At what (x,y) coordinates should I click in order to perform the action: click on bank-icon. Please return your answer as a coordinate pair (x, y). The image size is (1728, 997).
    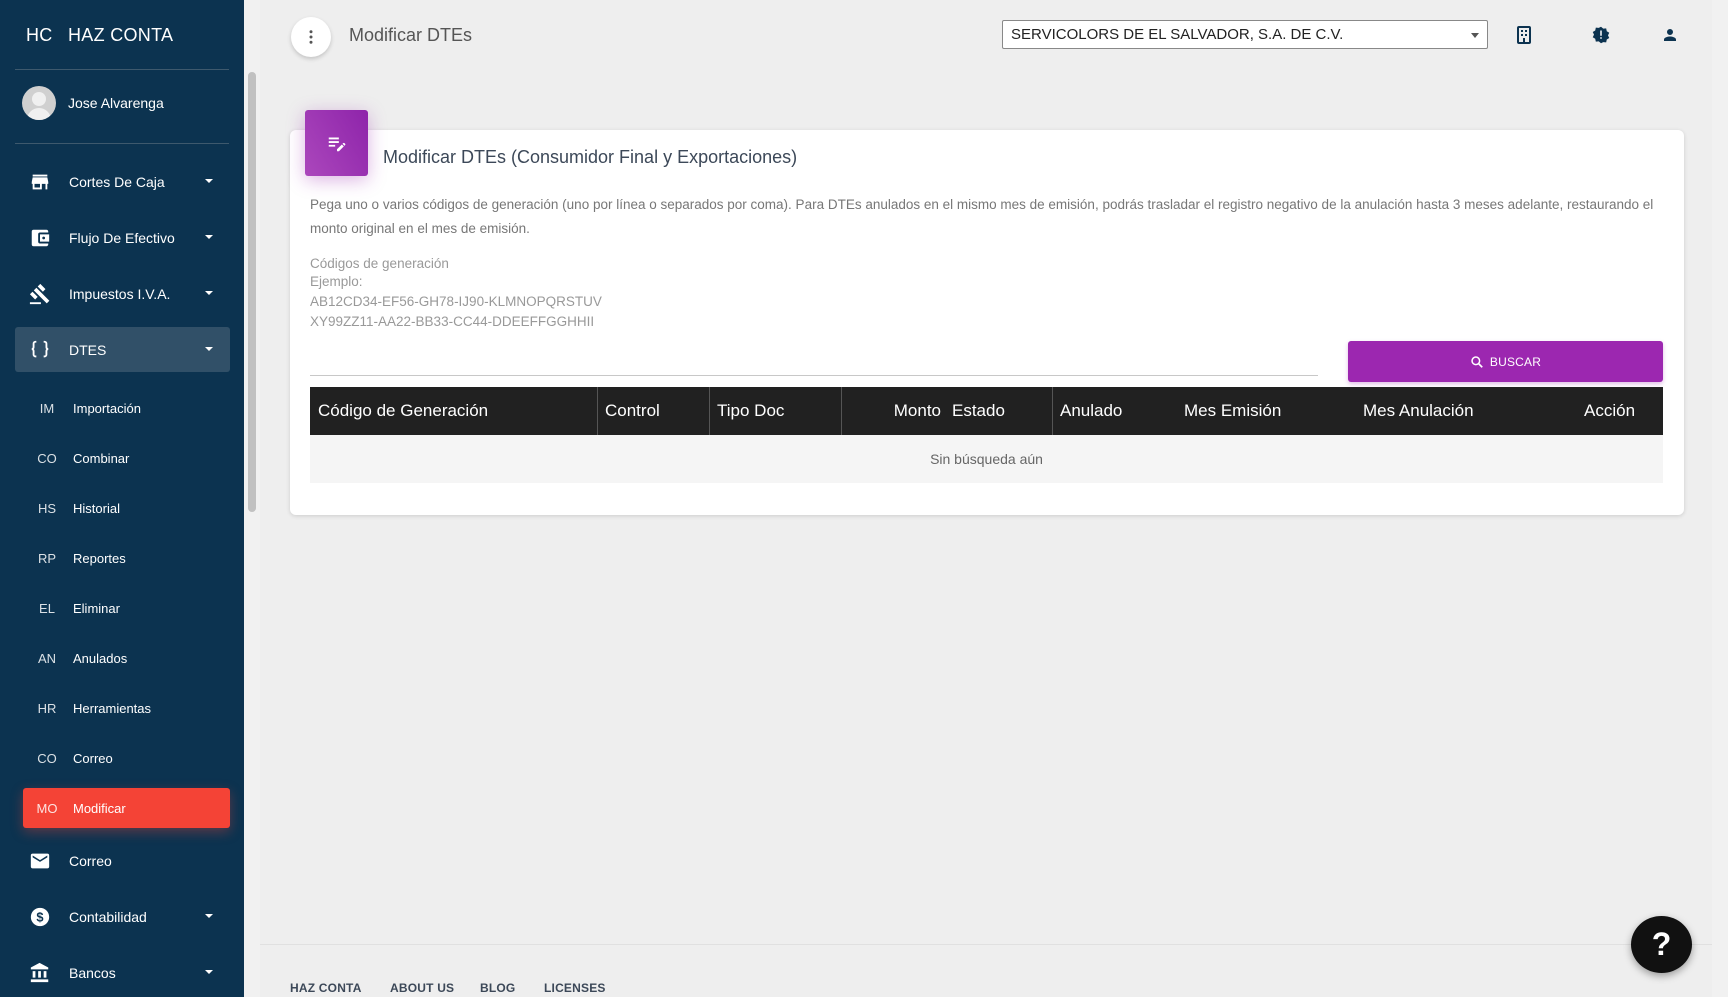
    Looking at the image, I should click on (40, 973).